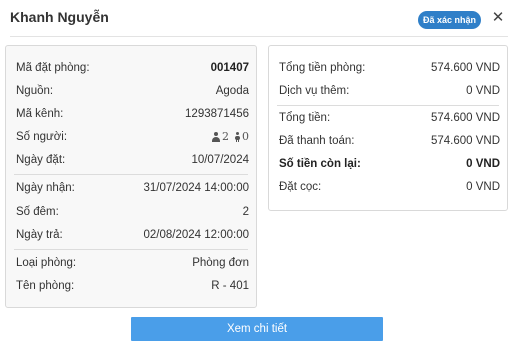 Image resolution: width=516 pixels, height=348 pixels. I want to click on close-icon: ✕, so click(498, 18).